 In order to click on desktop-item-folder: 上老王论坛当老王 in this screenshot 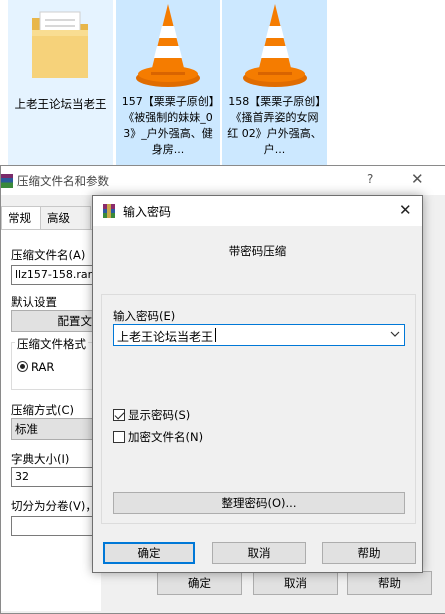, I will do `click(60, 82)`.